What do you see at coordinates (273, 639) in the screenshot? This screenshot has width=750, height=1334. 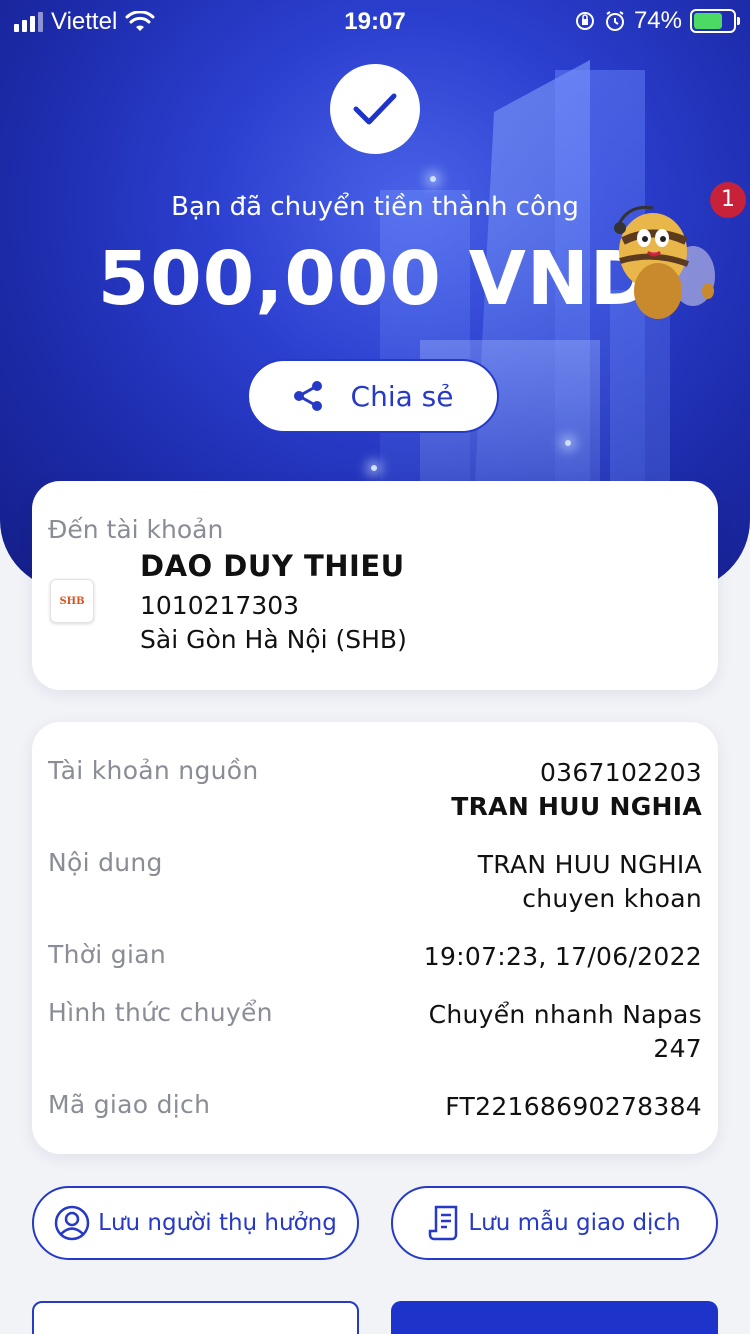 I see `recipient-bank-name: Sài Gòn Hà Nội (SHB)` at bounding box center [273, 639].